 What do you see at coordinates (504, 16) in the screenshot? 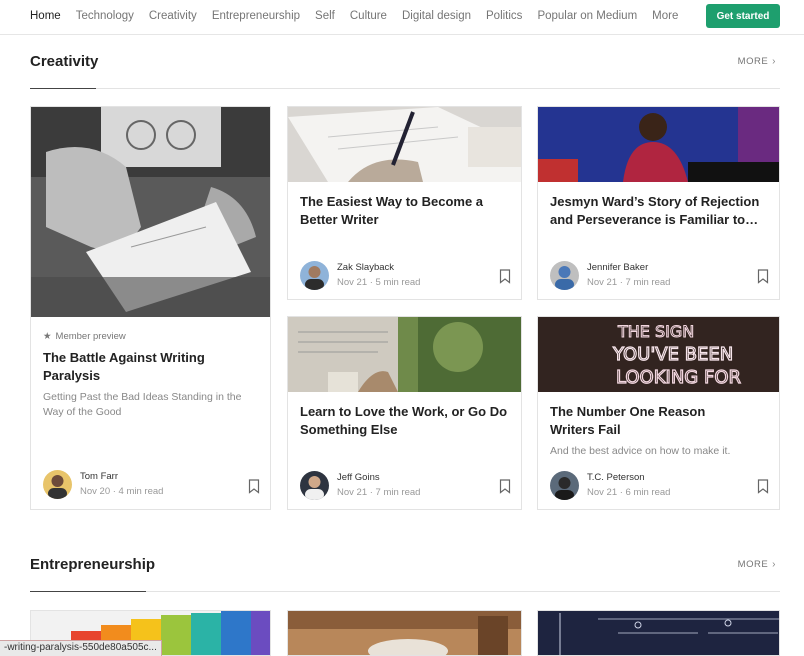
I see `nav-item-politics: Politics` at bounding box center [504, 16].